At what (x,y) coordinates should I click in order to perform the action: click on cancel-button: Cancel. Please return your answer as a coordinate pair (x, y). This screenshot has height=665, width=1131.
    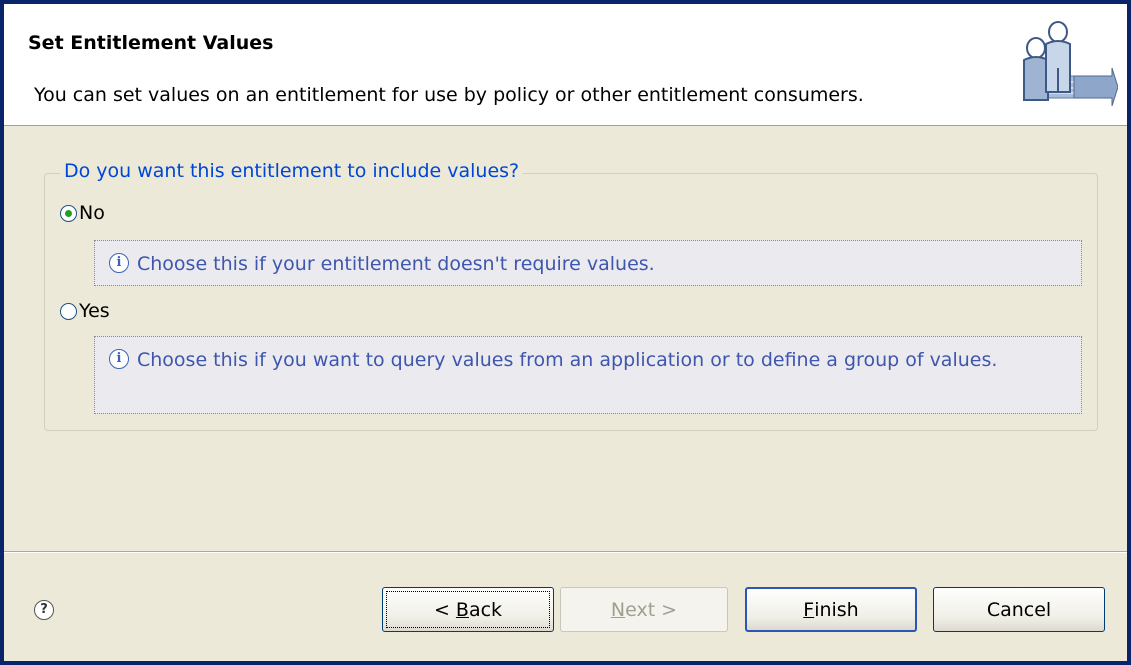
    Looking at the image, I should click on (1019, 609).